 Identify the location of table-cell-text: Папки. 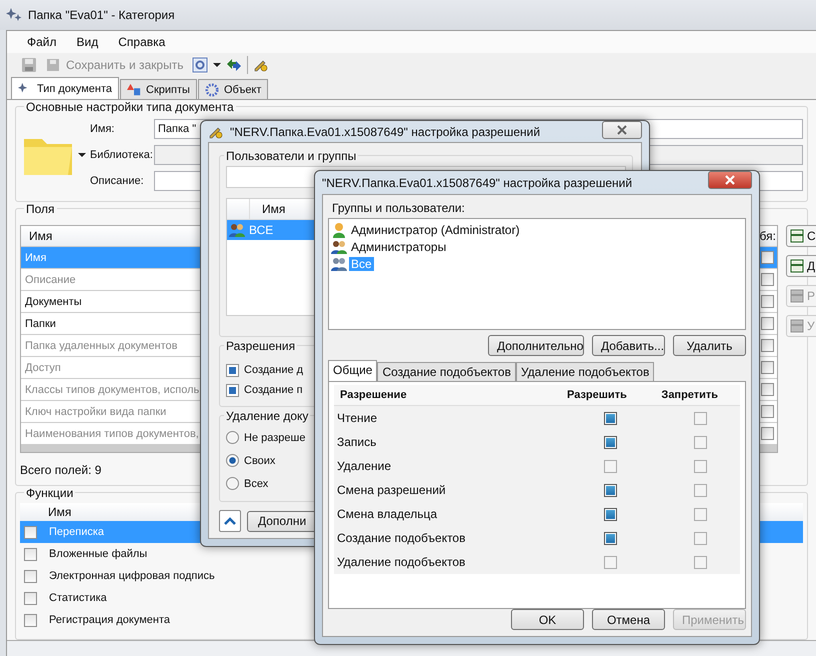
(40, 324).